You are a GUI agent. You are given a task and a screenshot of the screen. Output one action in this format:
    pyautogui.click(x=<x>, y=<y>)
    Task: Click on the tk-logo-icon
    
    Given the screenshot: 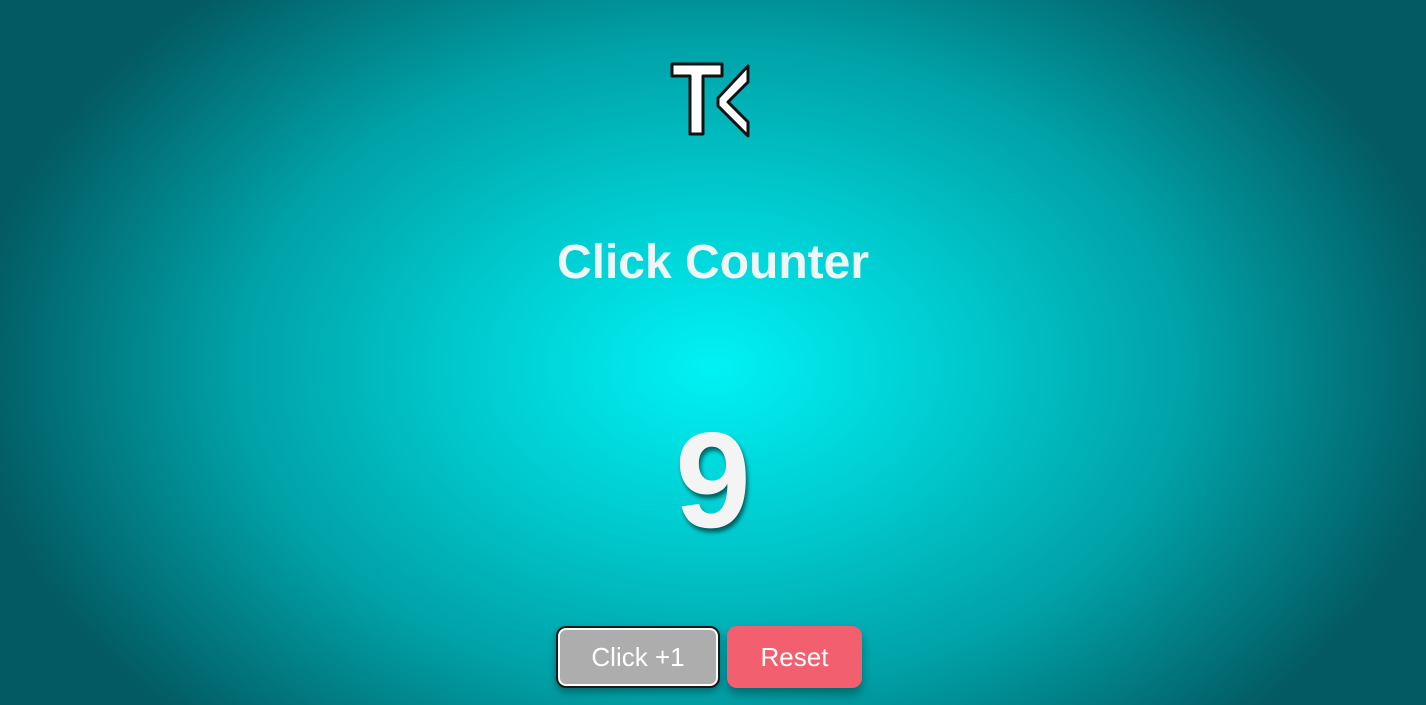 What is the action you would take?
    pyautogui.click(x=710, y=100)
    